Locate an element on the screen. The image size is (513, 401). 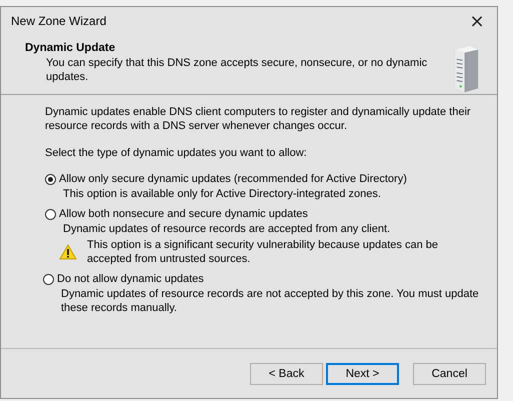
wizard-button: Next > is located at coordinates (362, 373).